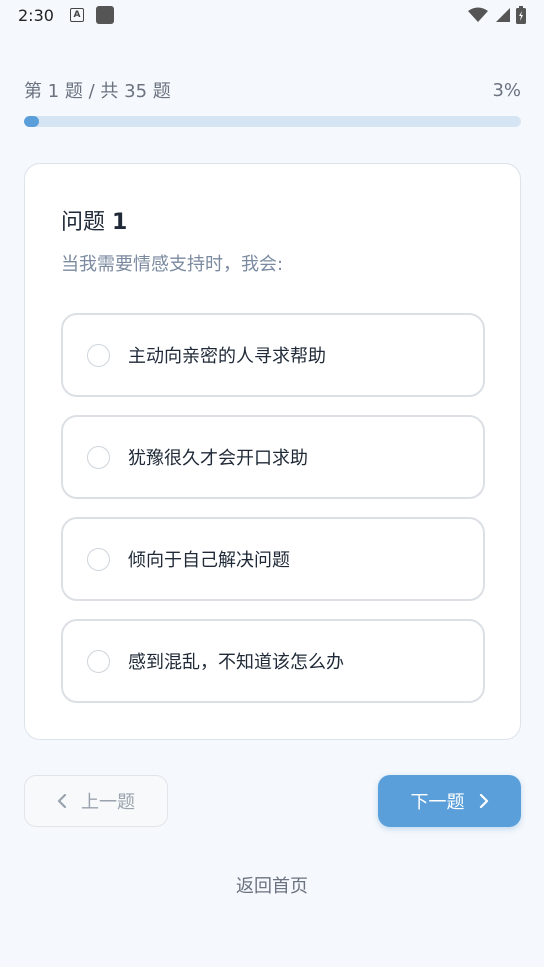 Image resolution: width=544 pixels, height=967 pixels. I want to click on battery-charging-icon, so click(521, 15).